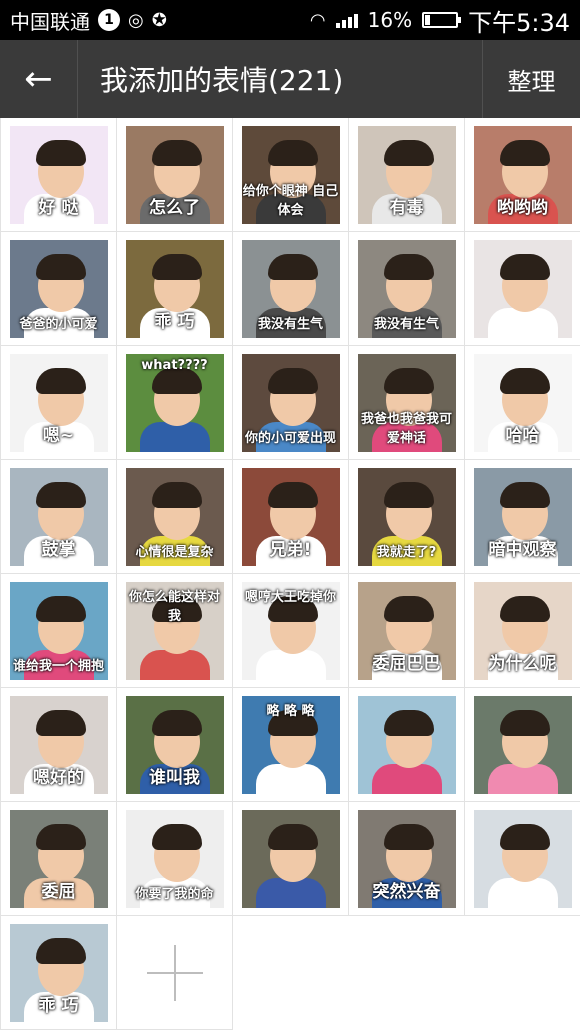  What do you see at coordinates (522, 549) in the screenshot?
I see `sticker-caption: 暗中观察` at bounding box center [522, 549].